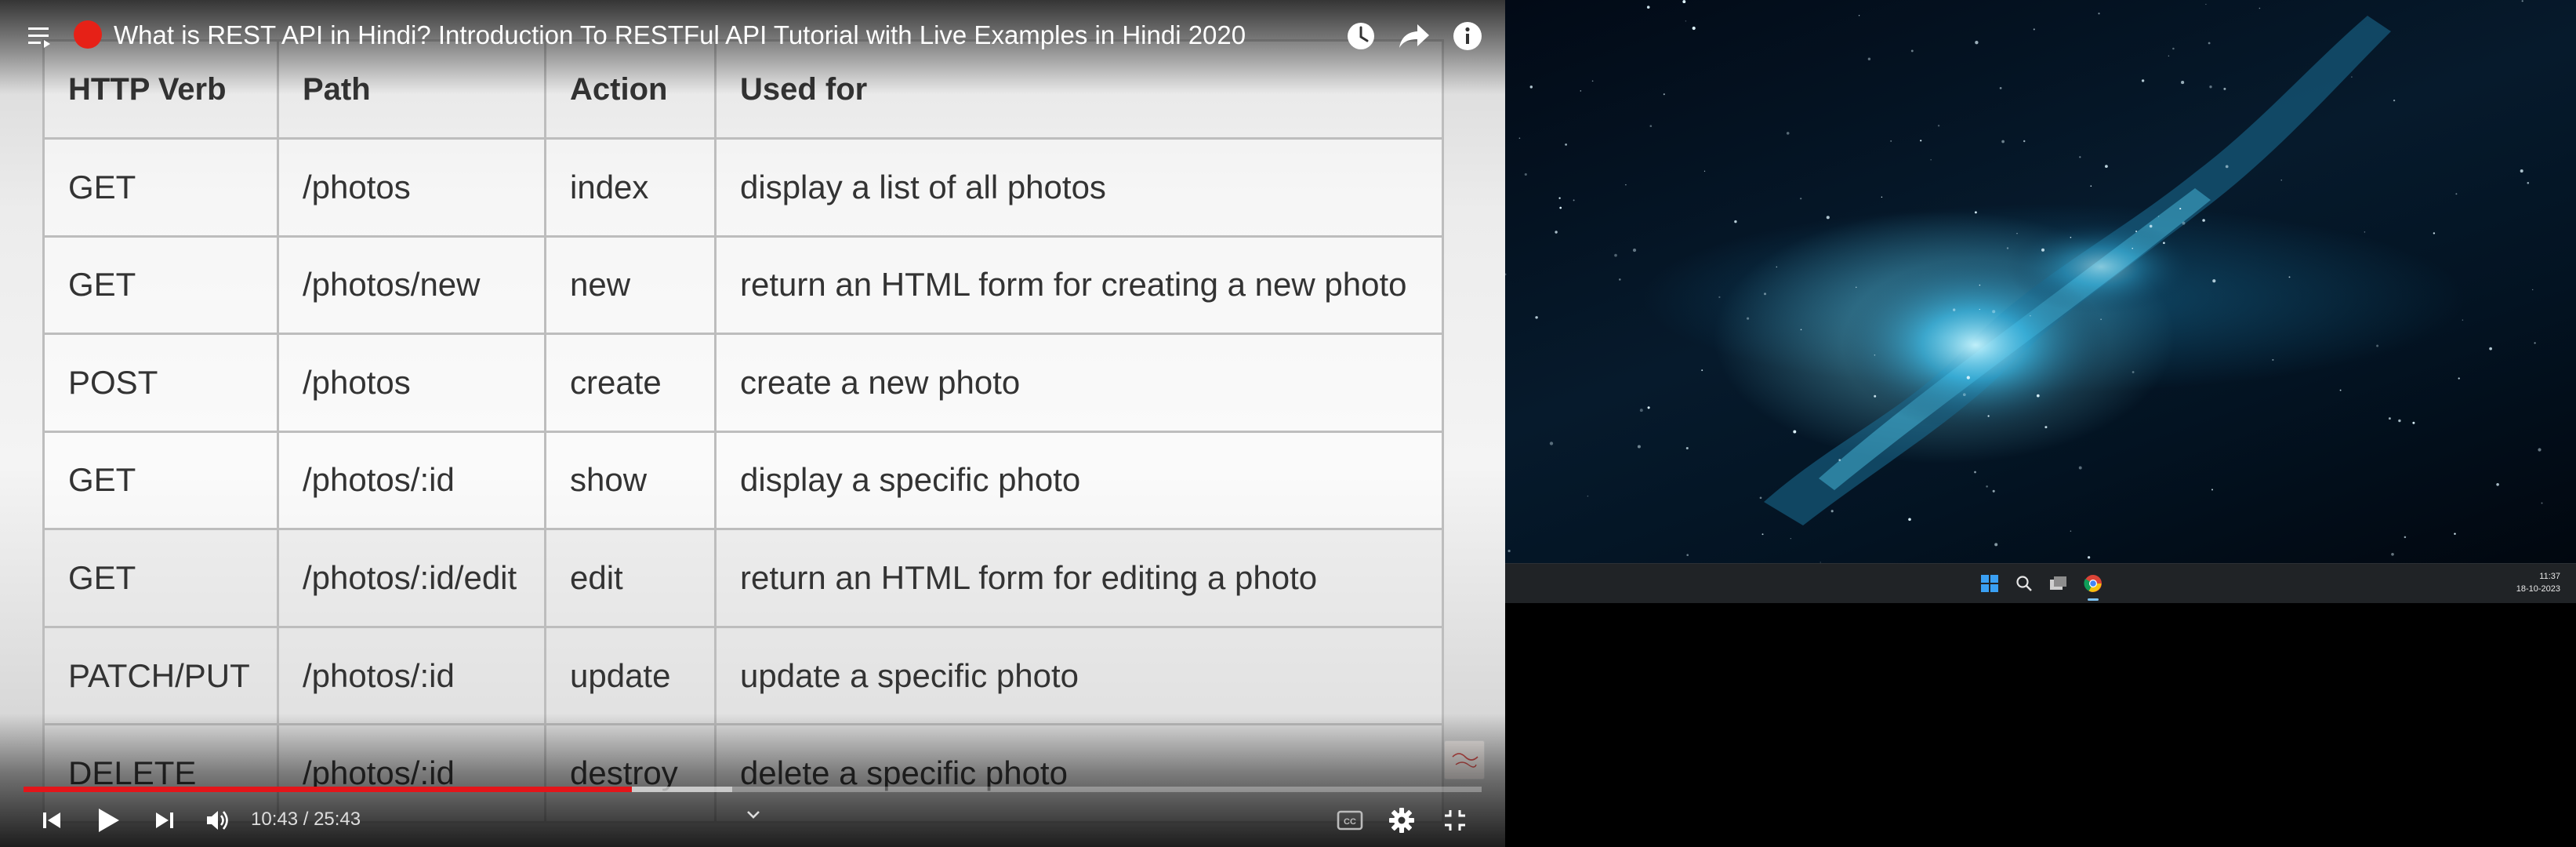  What do you see at coordinates (2059, 583) in the screenshot?
I see `task-view-icon` at bounding box center [2059, 583].